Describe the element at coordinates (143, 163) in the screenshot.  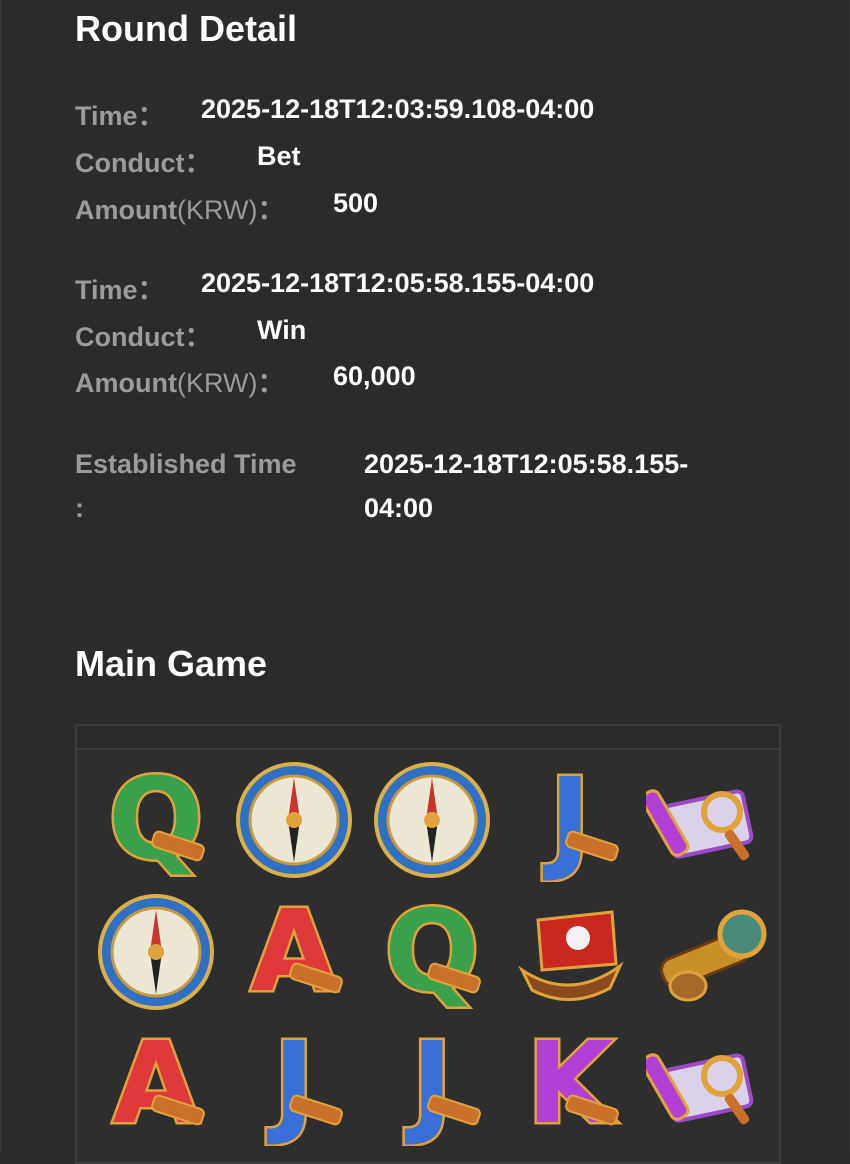
I see `record-1-conduct-label: Conduct：` at that location.